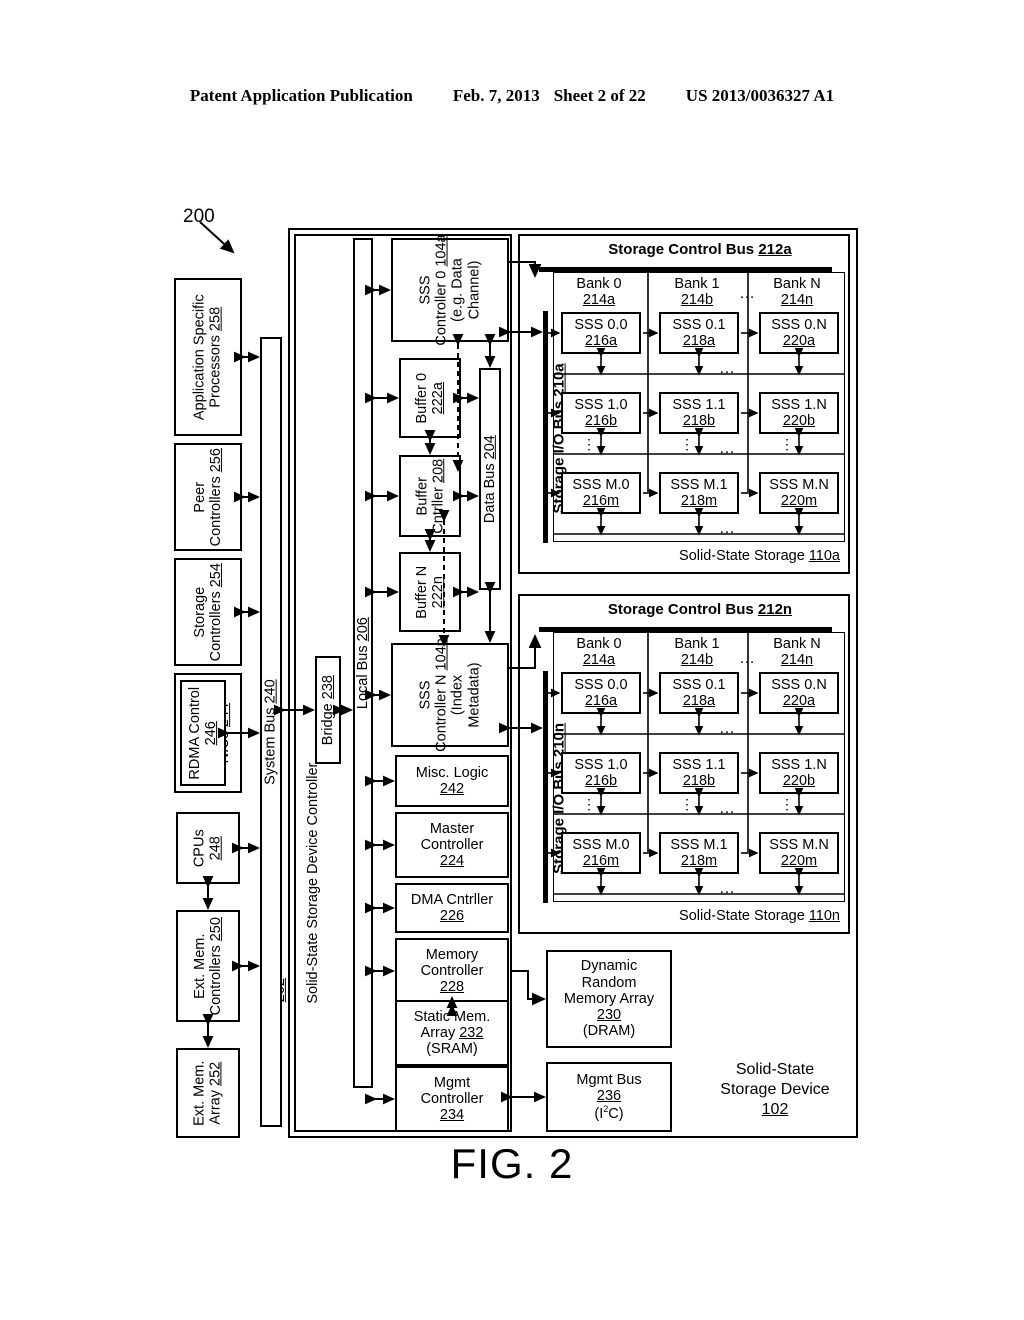 The height and width of the screenshot is (1320, 1024). What do you see at coordinates (216, 460) in the screenshot?
I see `peer-ref: 256` at bounding box center [216, 460].